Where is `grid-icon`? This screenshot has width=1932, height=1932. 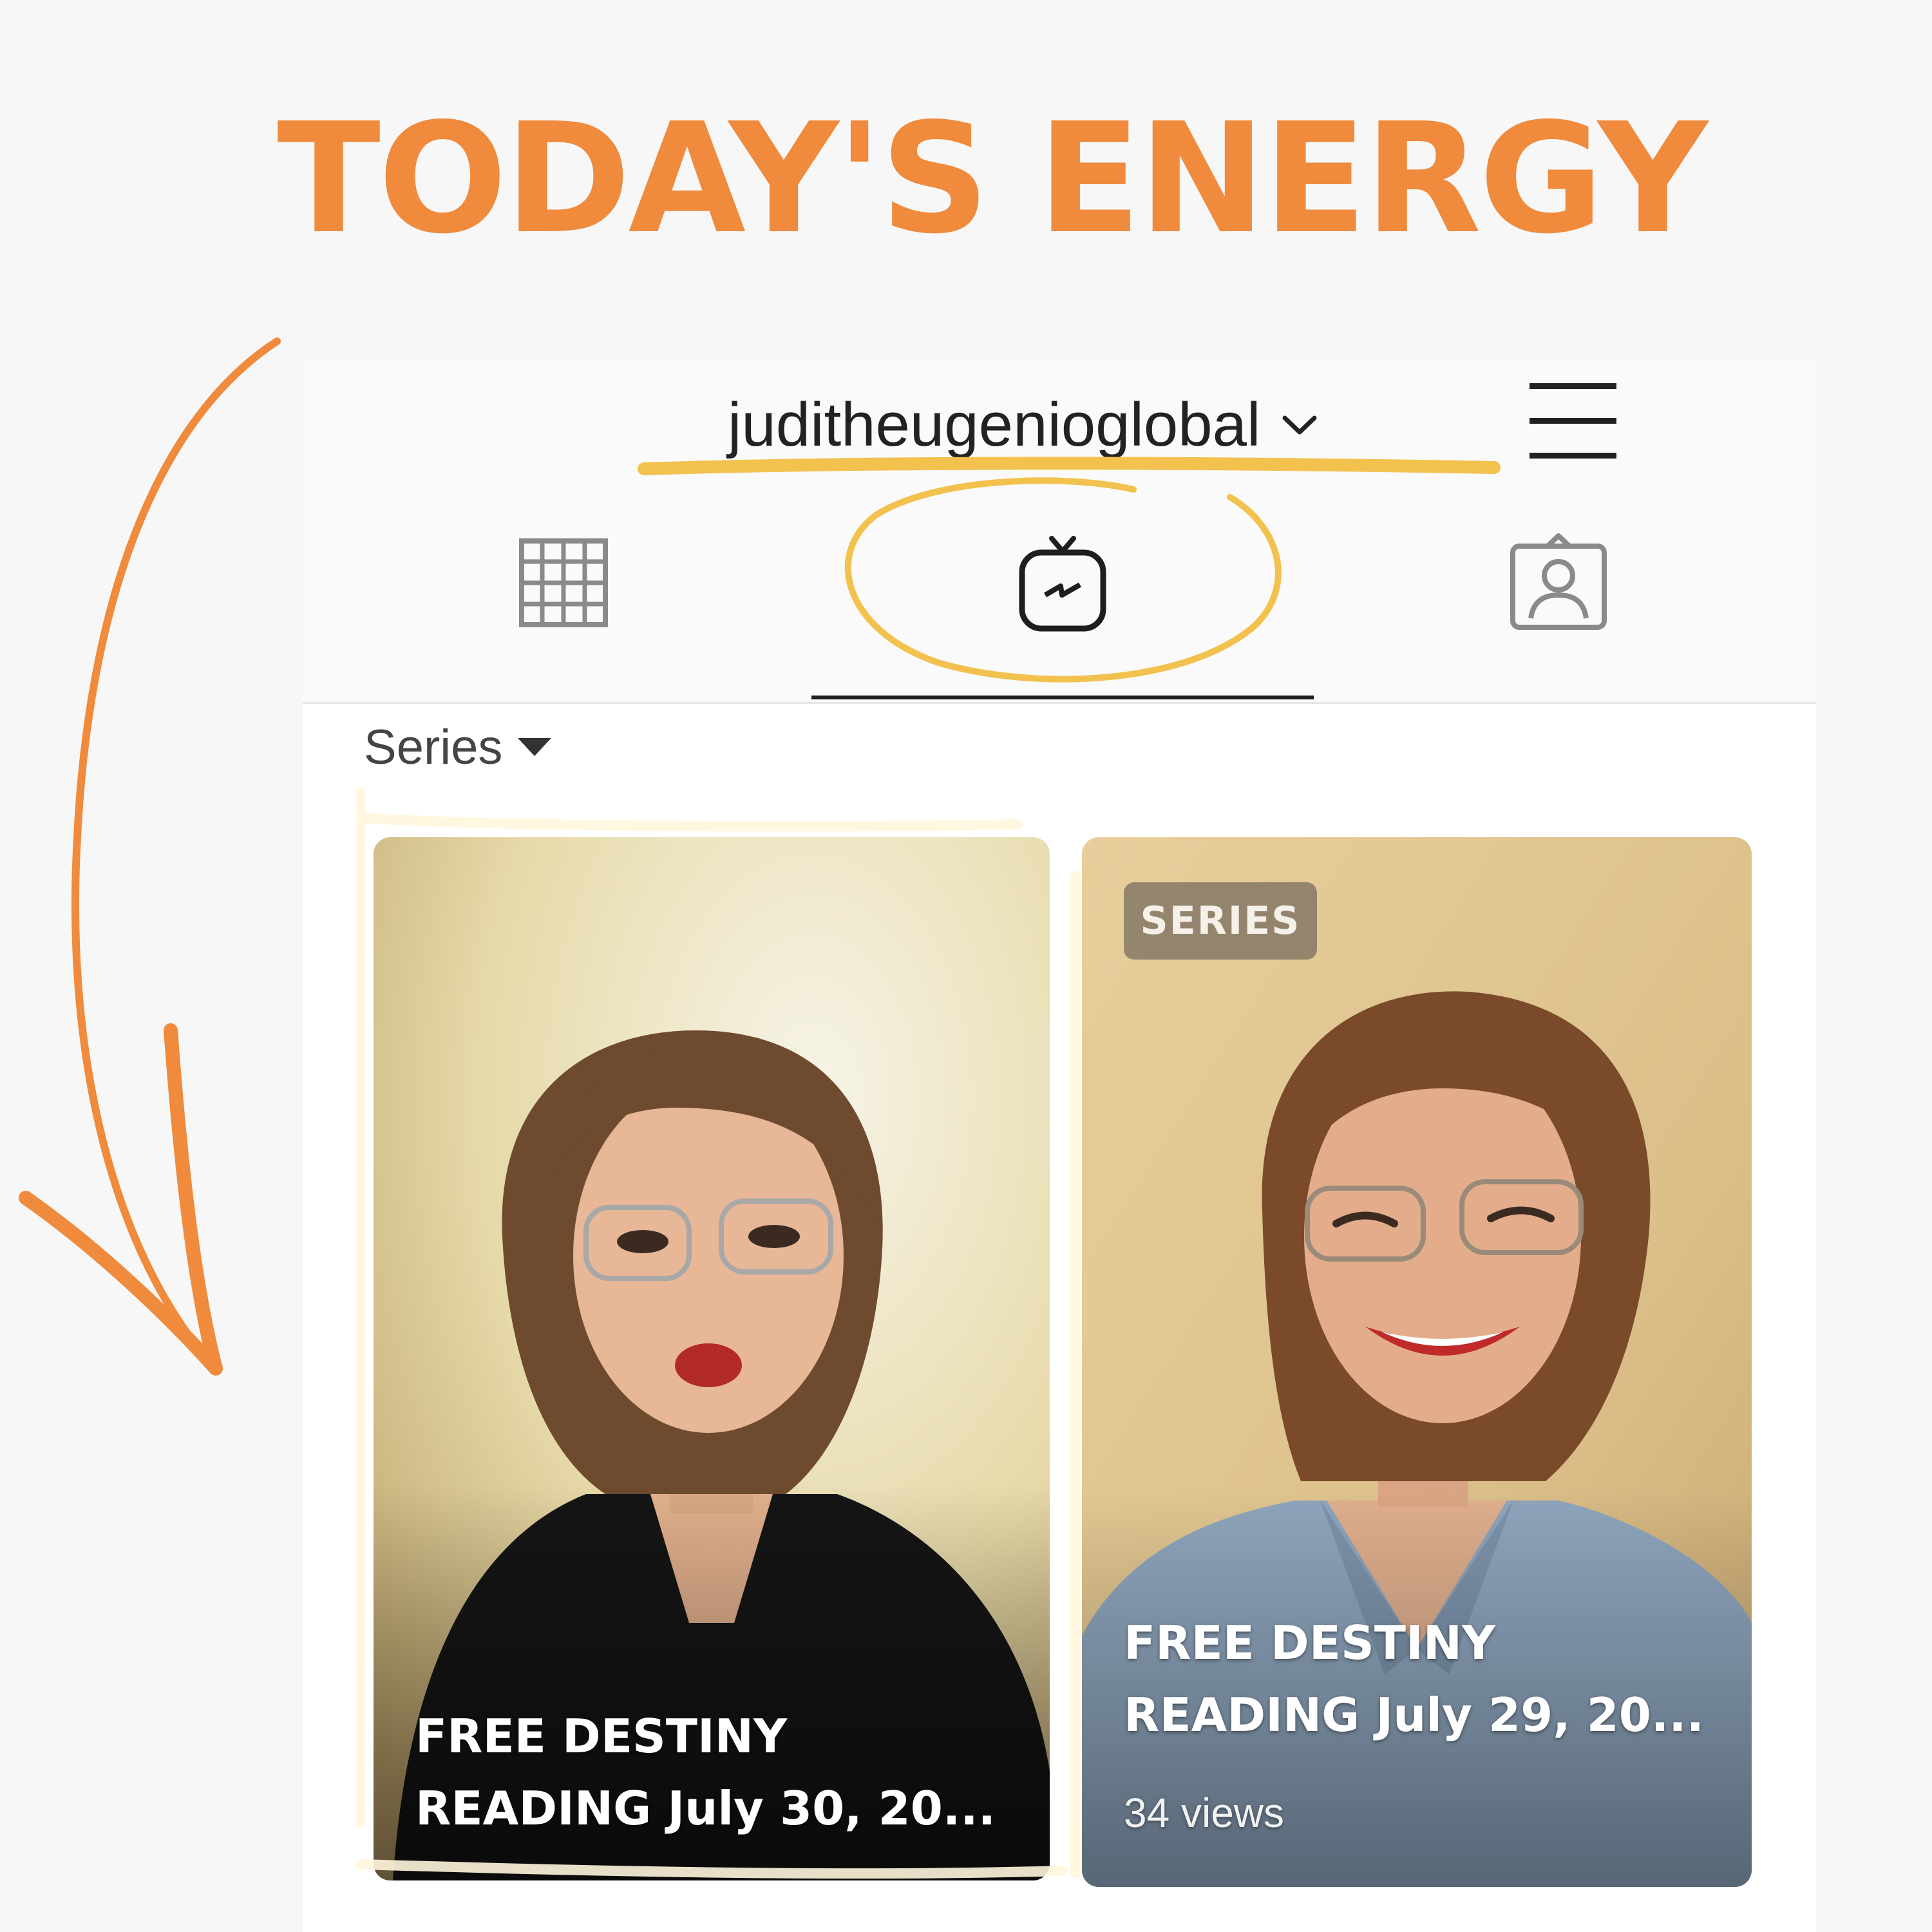
grid-icon is located at coordinates (563, 583).